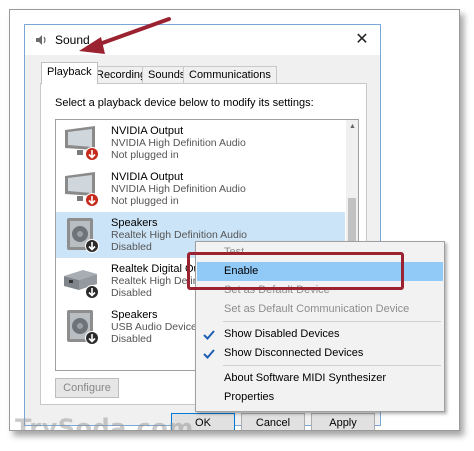  What do you see at coordinates (295, 271) in the screenshot?
I see `enable-highlight-annotation` at bounding box center [295, 271].